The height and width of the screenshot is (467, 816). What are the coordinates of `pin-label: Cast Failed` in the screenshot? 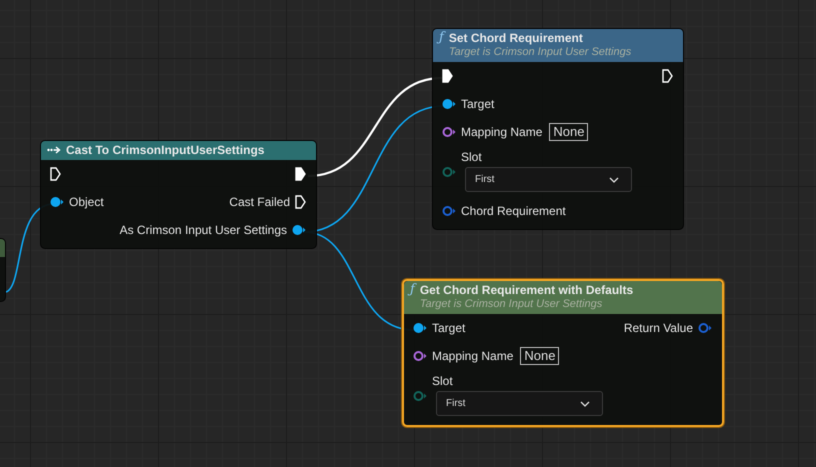 It's located at (259, 202).